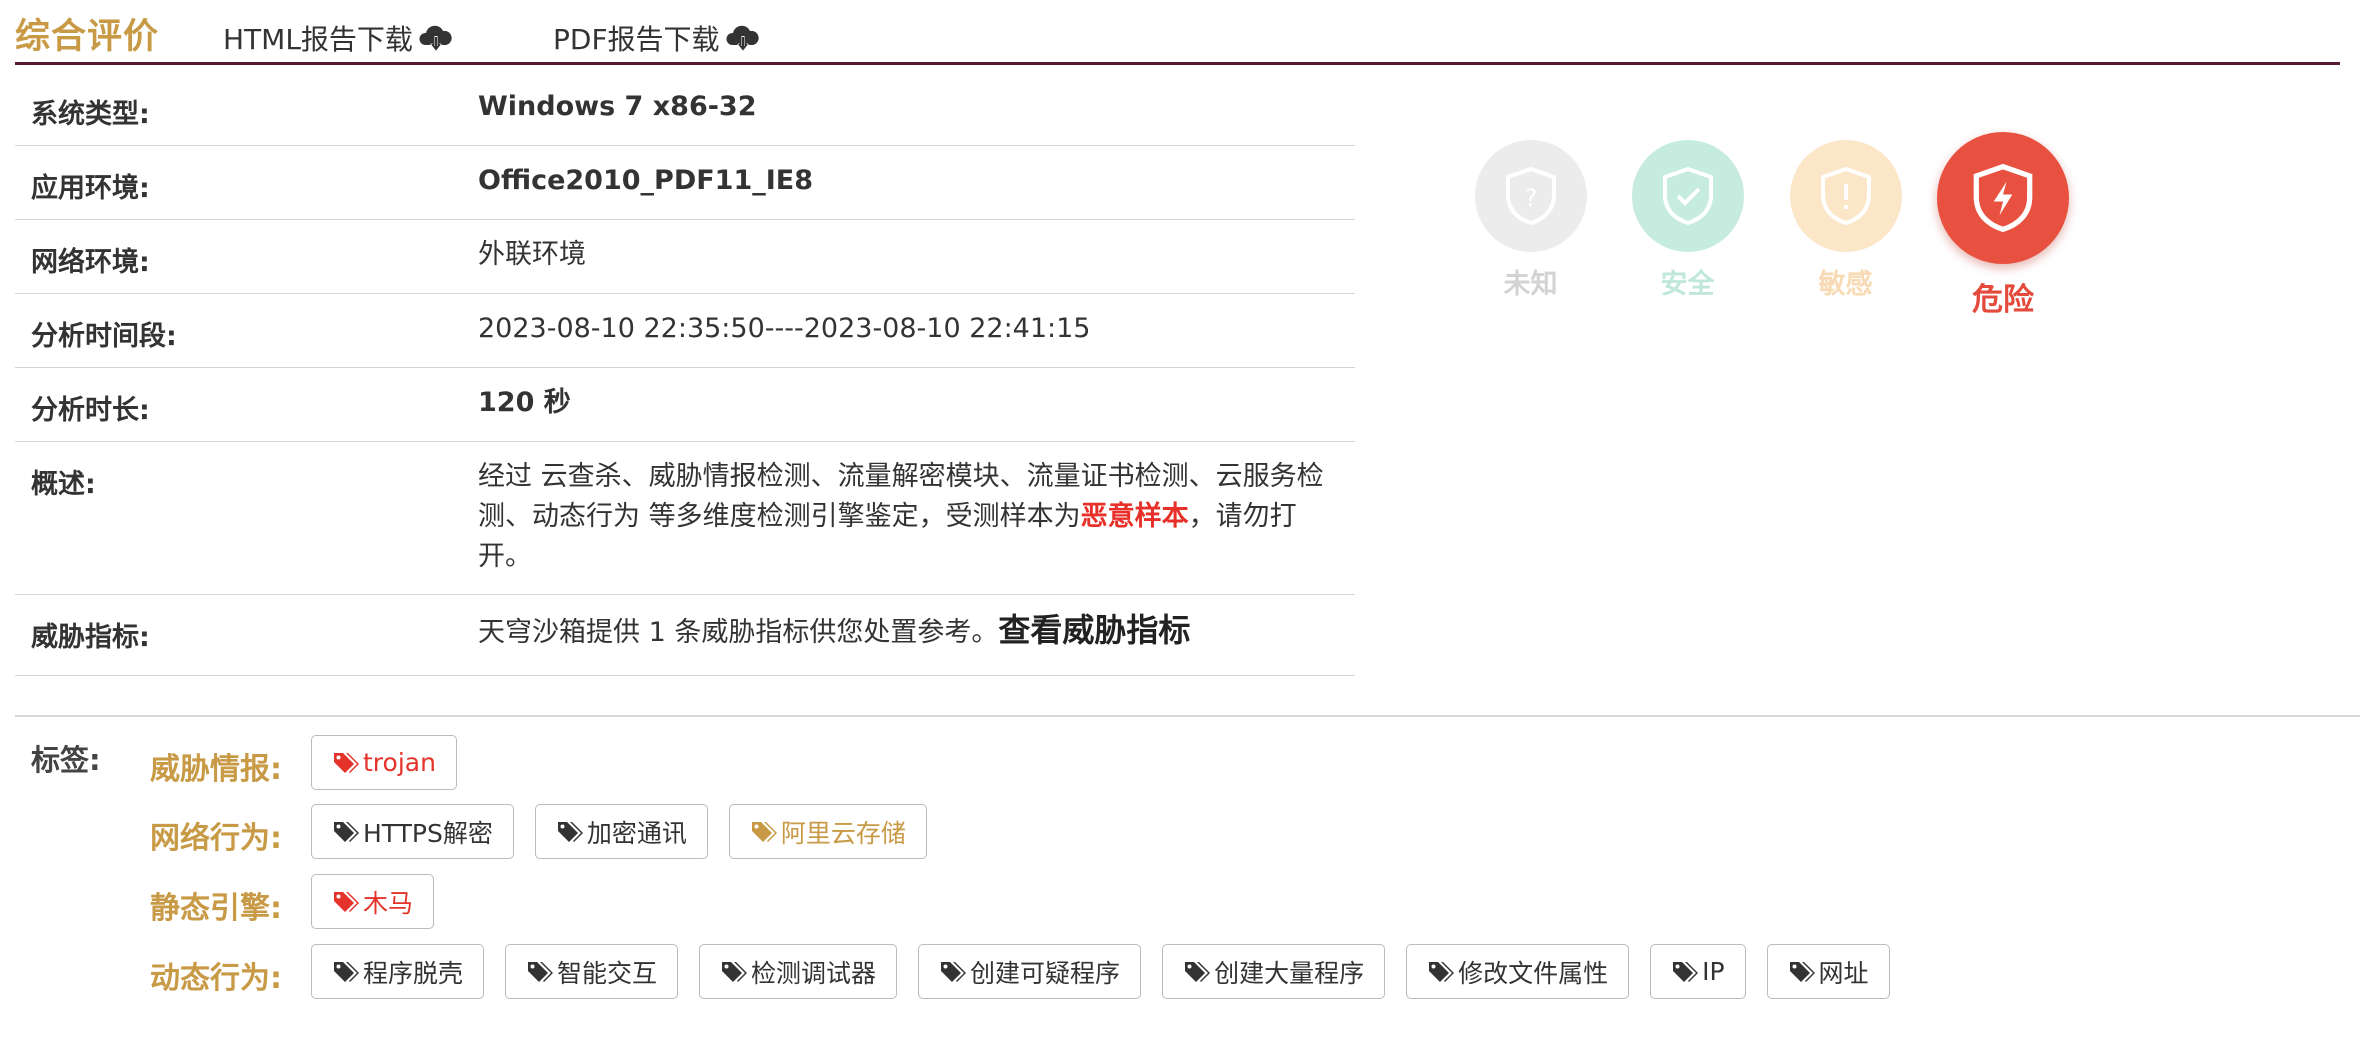 Image resolution: width=2366 pixels, height=1060 pixels. Describe the element at coordinates (1530, 284) in the screenshot. I see `status-unknown-label: 未知` at that location.